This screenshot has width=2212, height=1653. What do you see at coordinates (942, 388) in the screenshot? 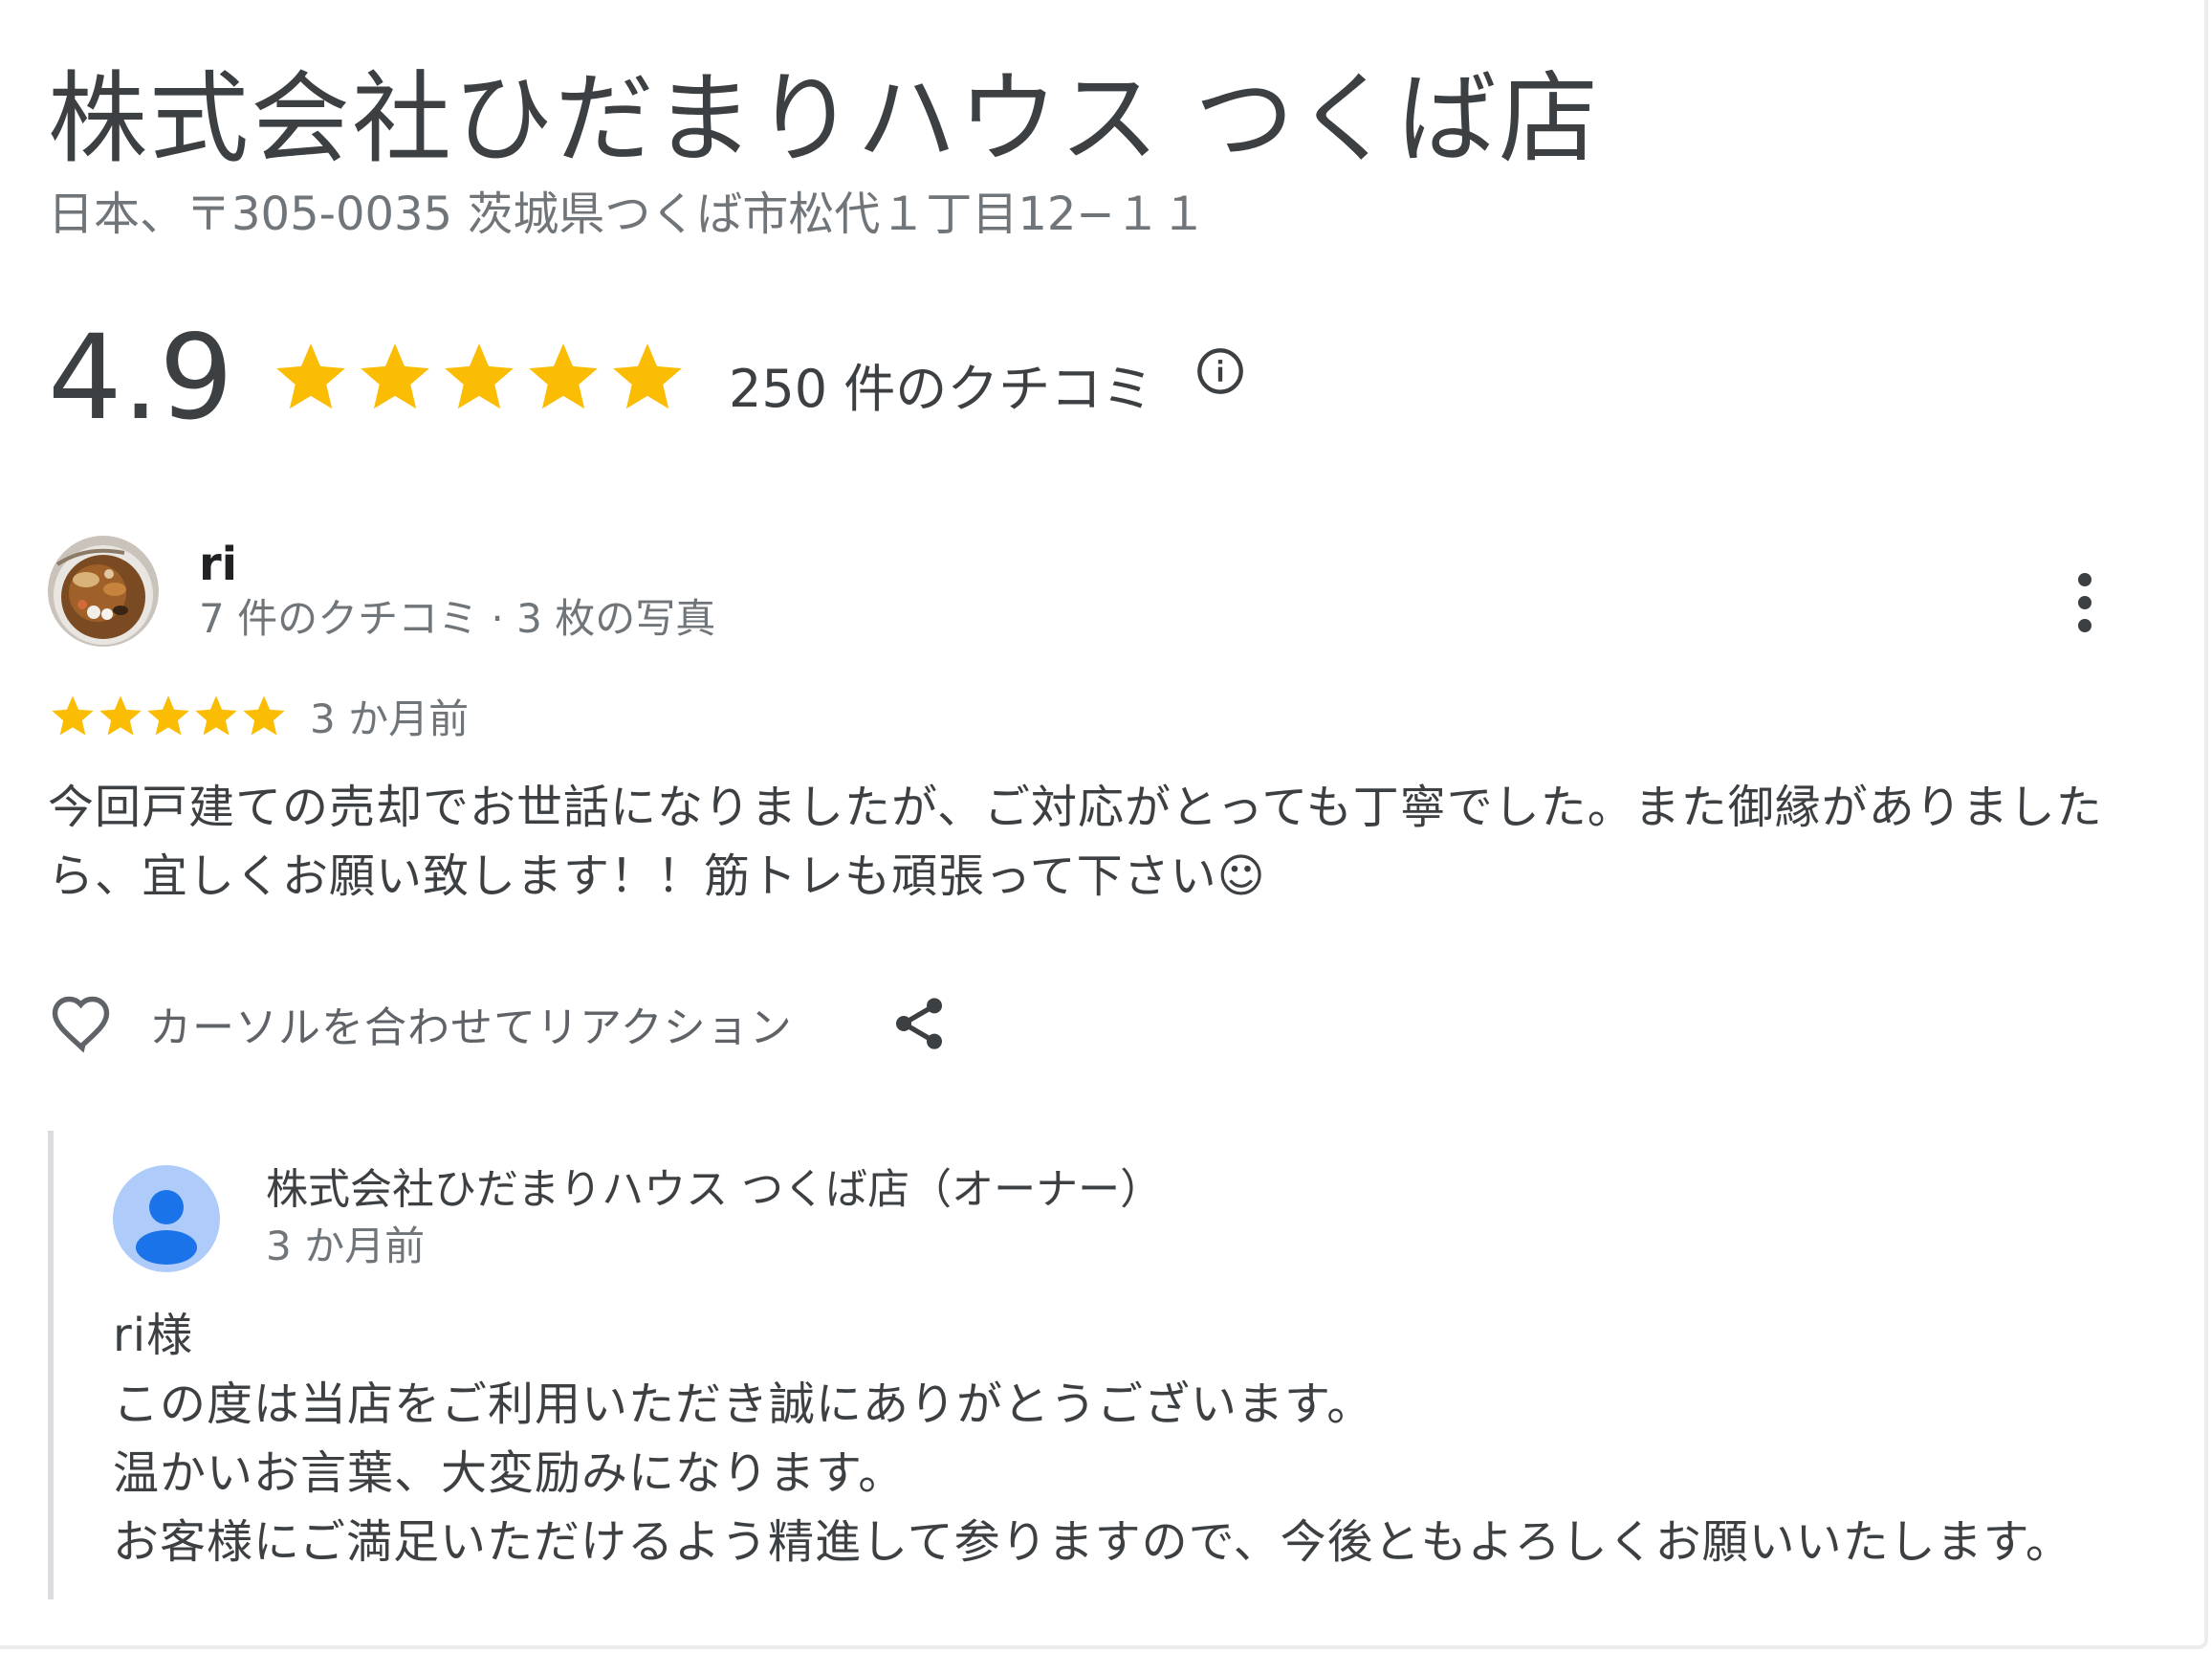
I see `review-count: 250 件のクチコミ` at bounding box center [942, 388].